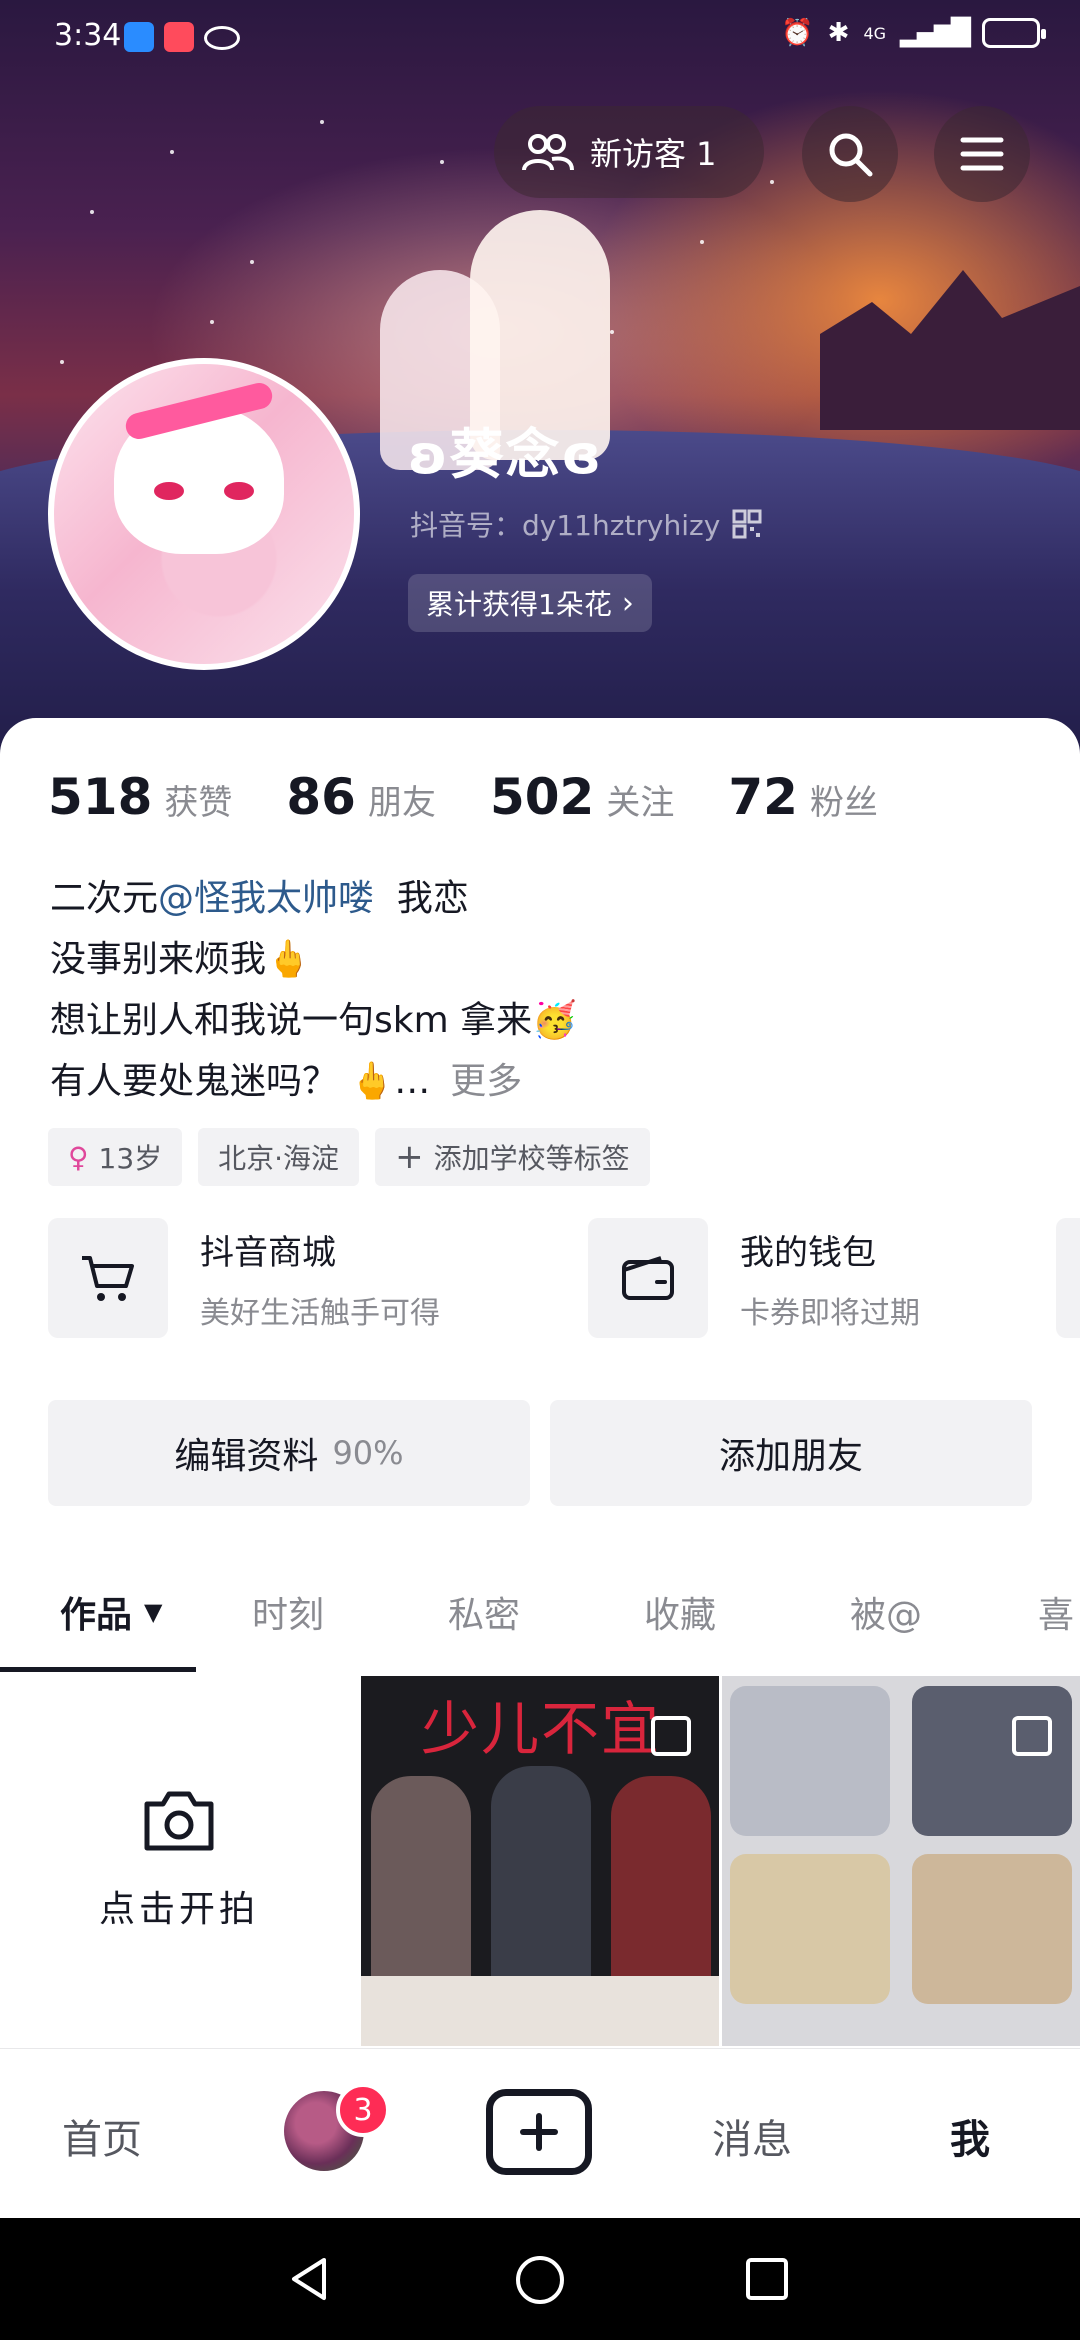 The width and height of the screenshot is (1080, 2340). Describe the element at coordinates (309, 2279) in the screenshot. I see `back-icon` at that location.